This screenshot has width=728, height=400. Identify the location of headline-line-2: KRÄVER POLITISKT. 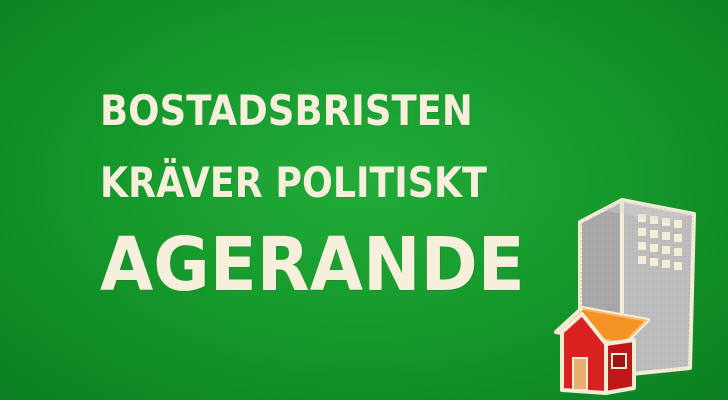
(293, 182).